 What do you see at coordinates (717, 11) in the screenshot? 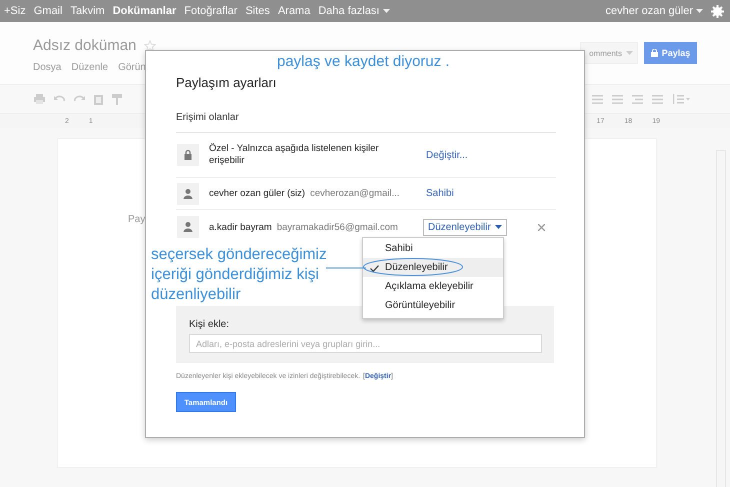
I see `settings-icon` at bounding box center [717, 11].